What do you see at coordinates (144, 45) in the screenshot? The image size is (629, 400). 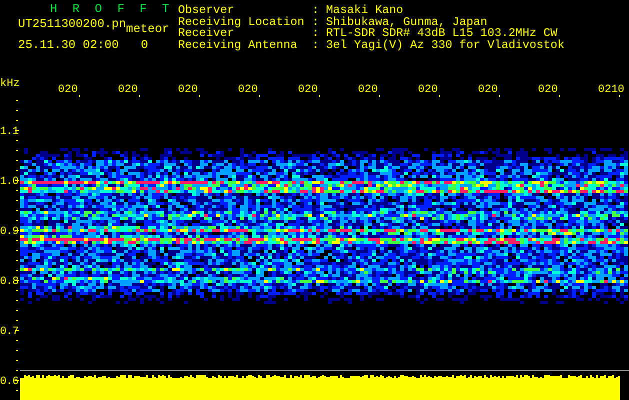 I see `counter-value: 0` at bounding box center [144, 45].